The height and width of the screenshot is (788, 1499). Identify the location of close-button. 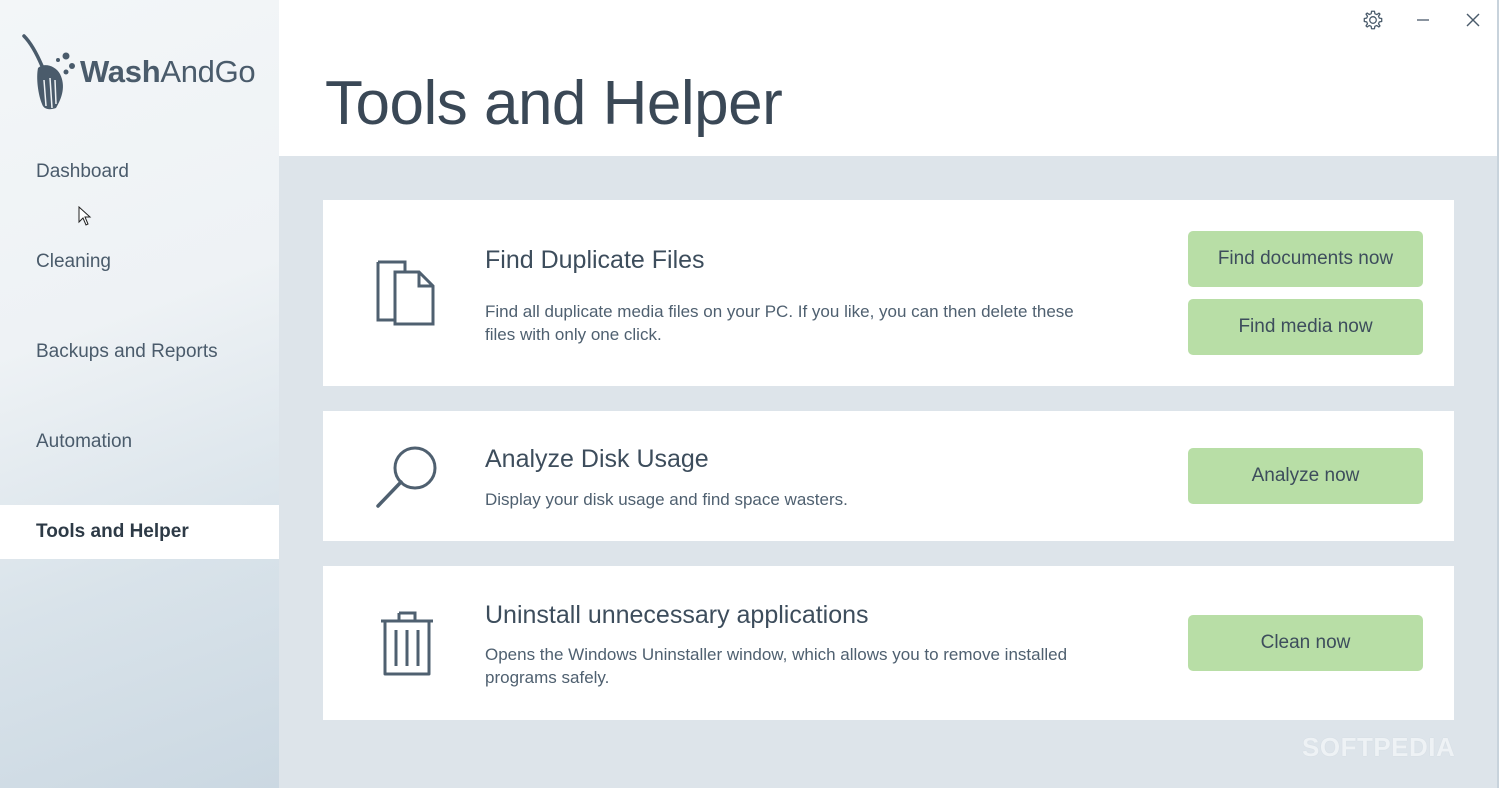
(1473, 20).